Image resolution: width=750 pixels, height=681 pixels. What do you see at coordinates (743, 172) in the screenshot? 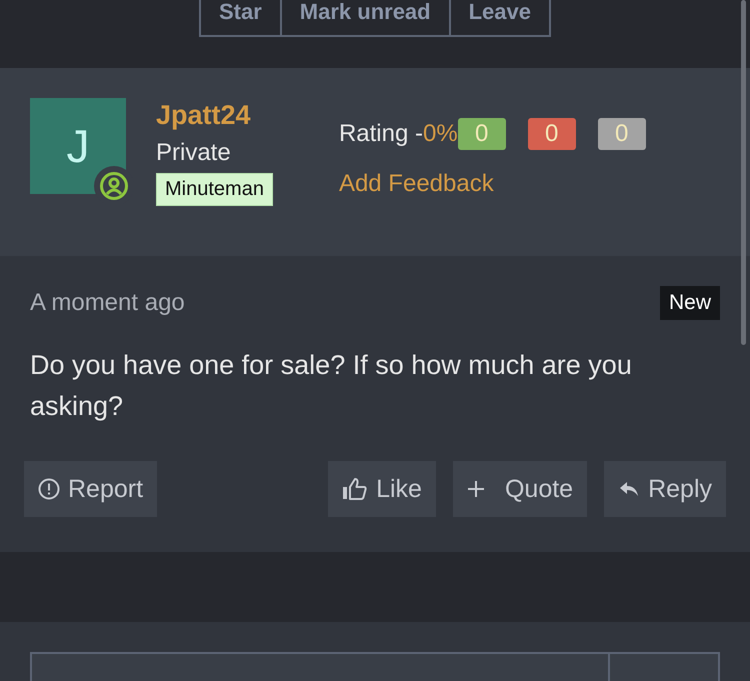
I see `scrollbar` at bounding box center [743, 172].